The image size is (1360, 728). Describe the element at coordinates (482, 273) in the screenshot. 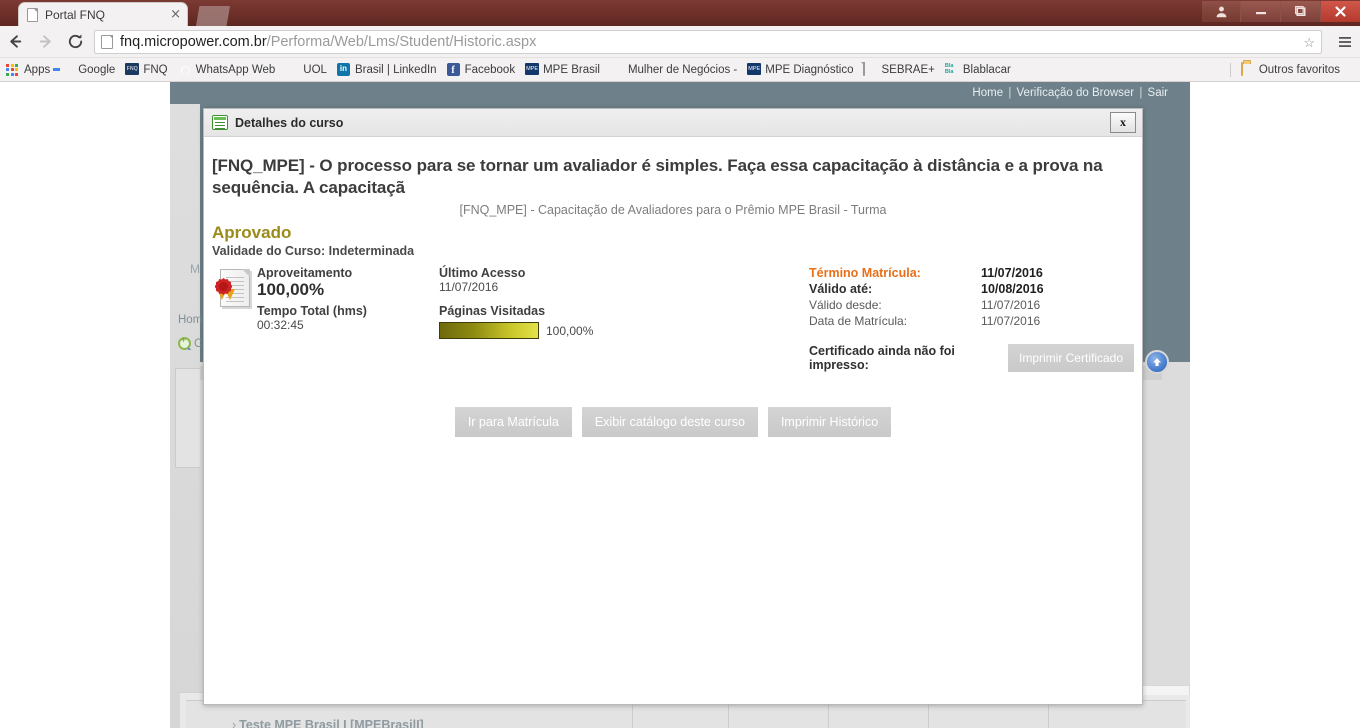

I see `last-access-label: Último Acesso` at that location.